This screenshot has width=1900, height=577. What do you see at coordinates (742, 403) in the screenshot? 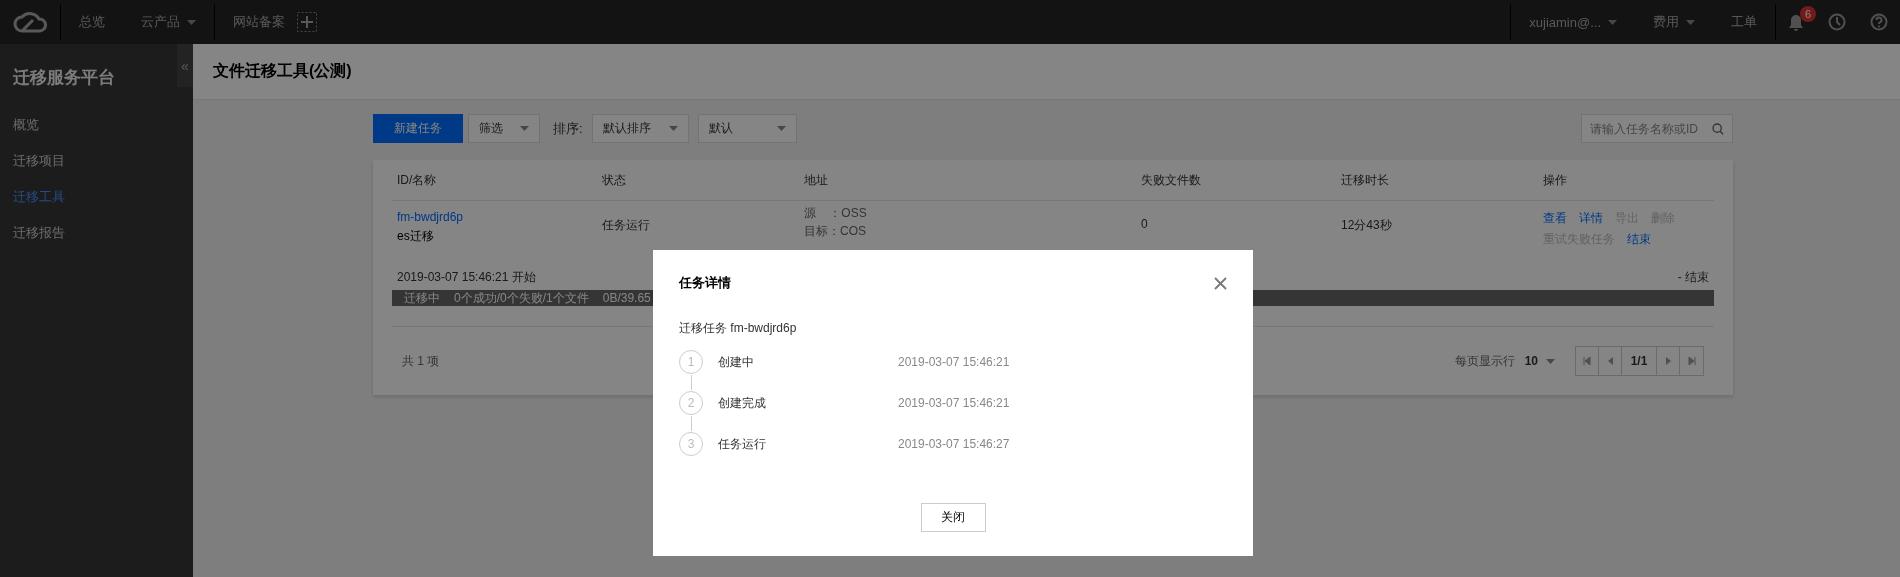
I see `step-label: 创建完成` at bounding box center [742, 403].